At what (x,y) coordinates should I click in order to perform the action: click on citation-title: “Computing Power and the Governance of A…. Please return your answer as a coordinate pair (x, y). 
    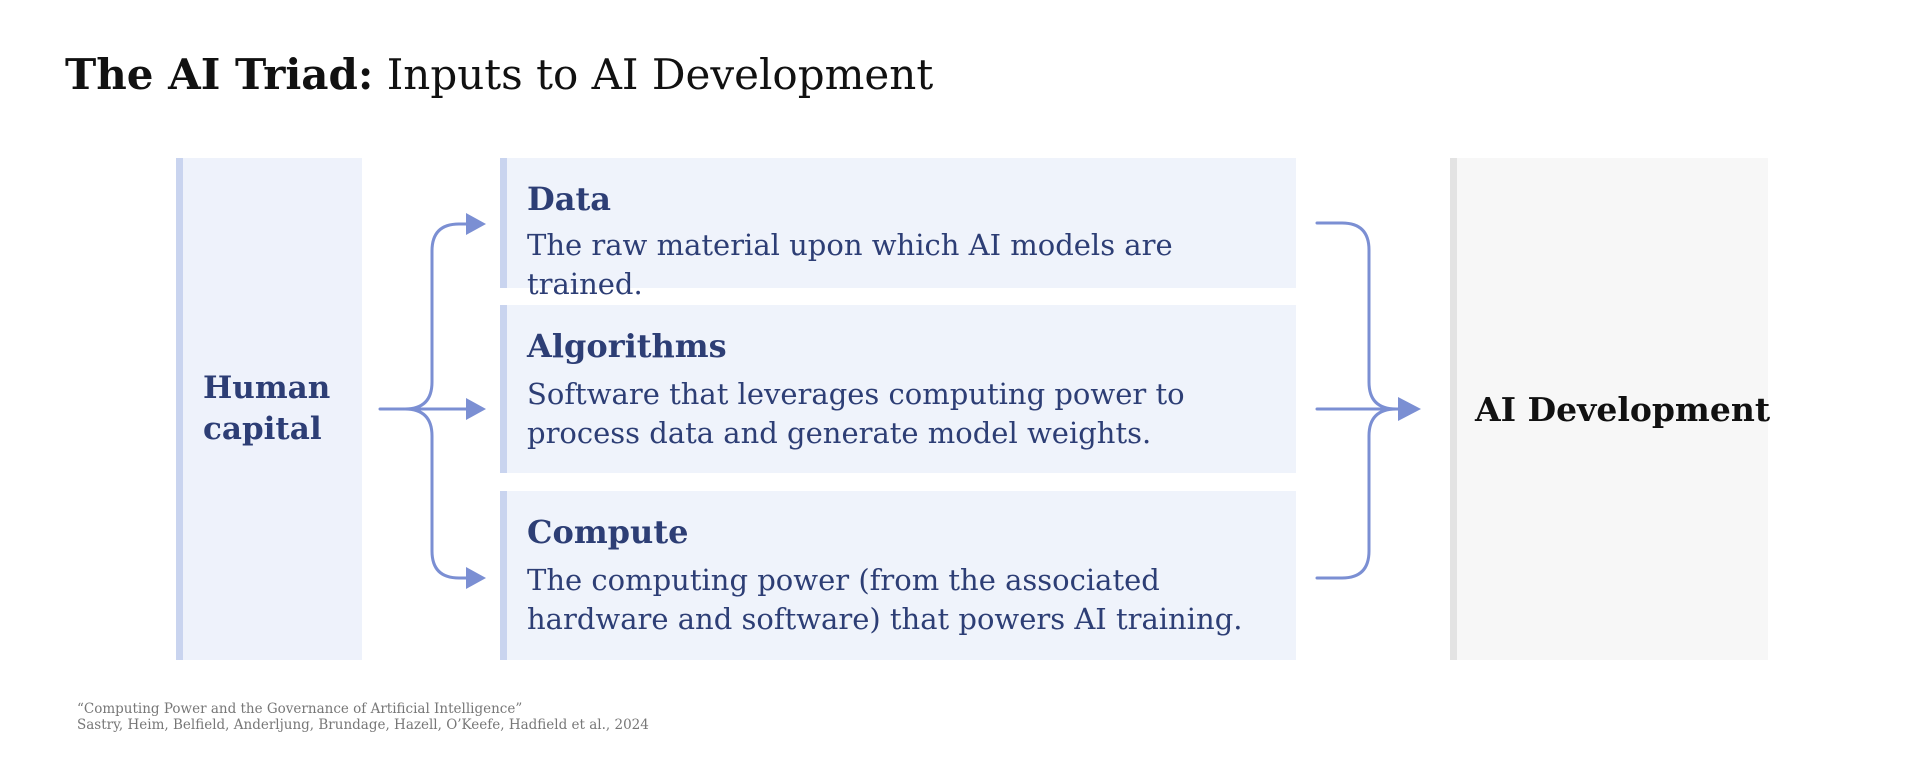
    Looking at the image, I should click on (300, 709).